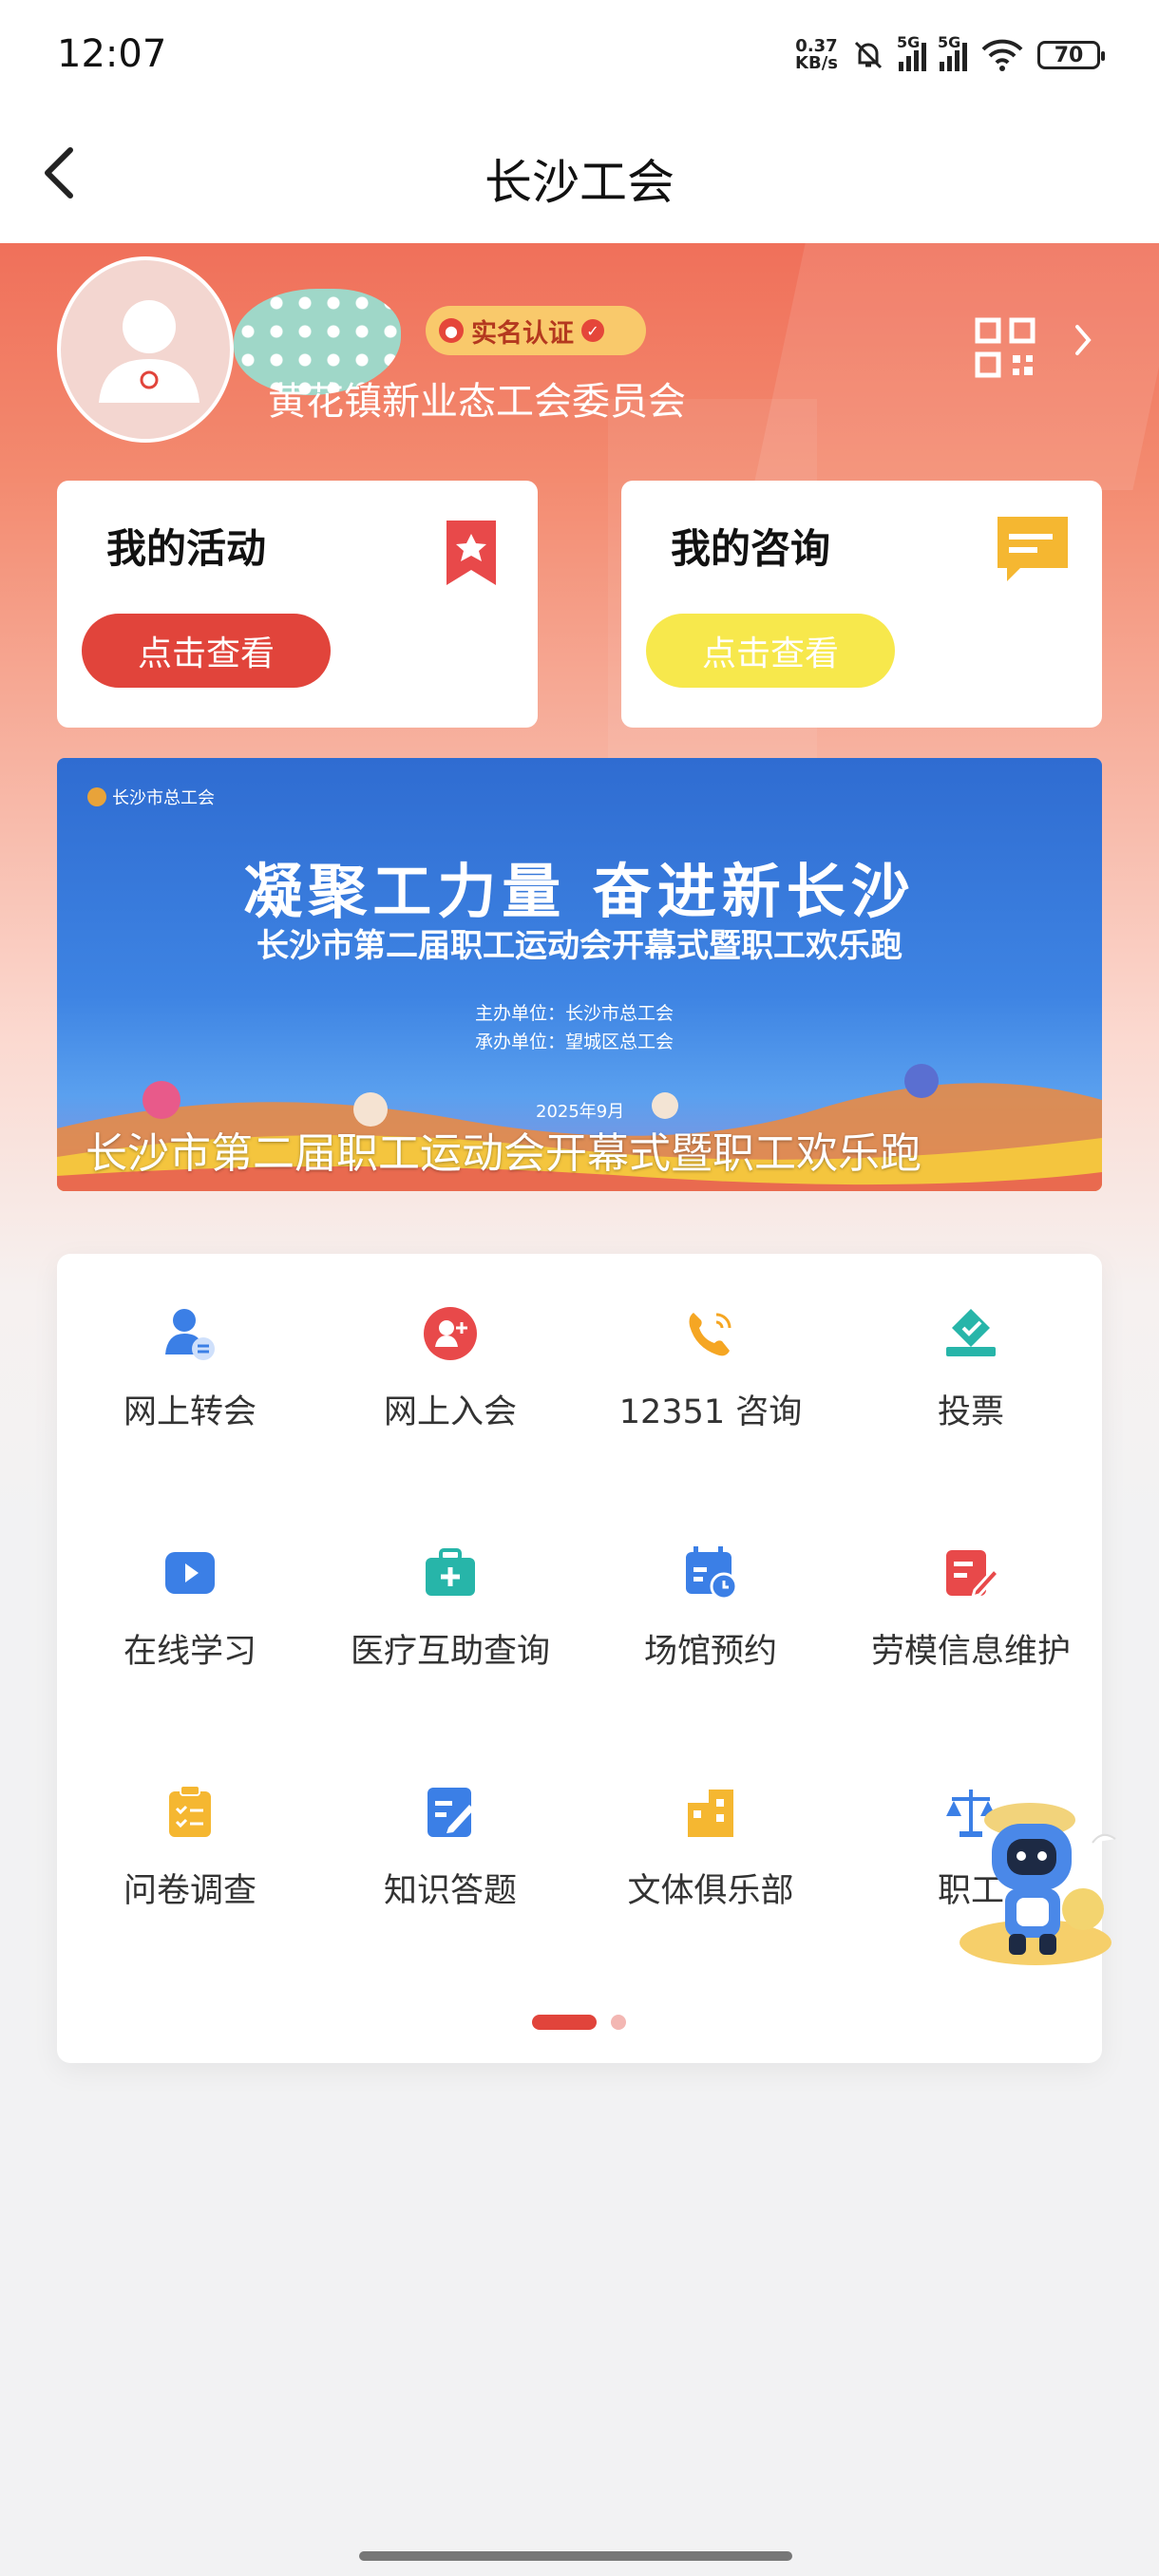  What do you see at coordinates (471, 553) in the screenshot?
I see `bookmark-star-icon` at bounding box center [471, 553].